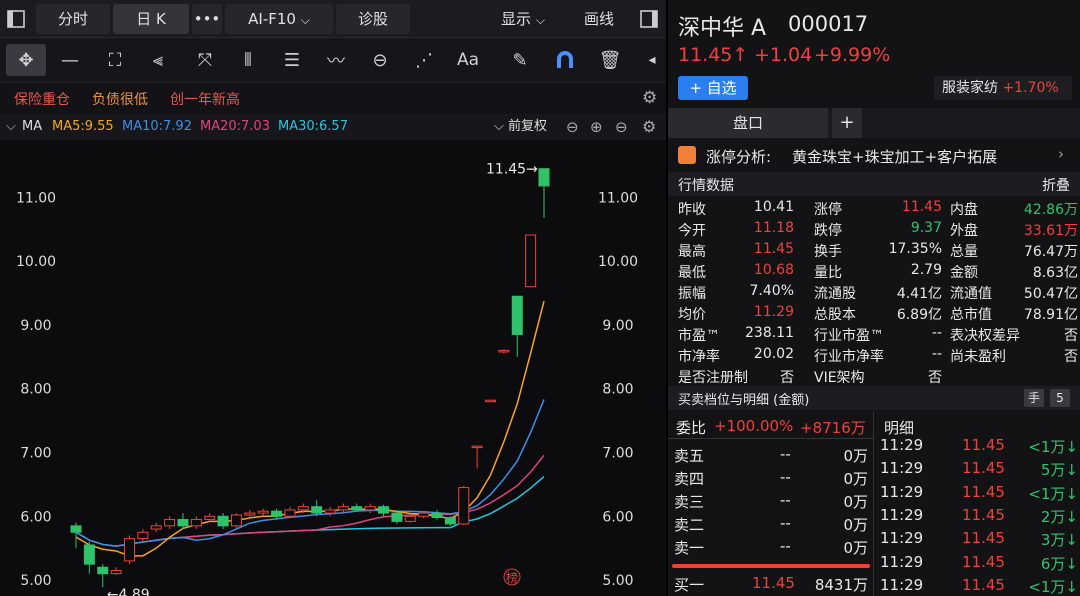  What do you see at coordinates (915, 249) in the screenshot?
I see `quote-value: 17.35%` at bounding box center [915, 249].